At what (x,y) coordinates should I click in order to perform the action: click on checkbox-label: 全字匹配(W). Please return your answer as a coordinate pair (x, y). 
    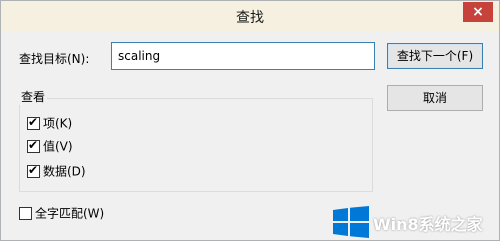
    Looking at the image, I should click on (70, 213).